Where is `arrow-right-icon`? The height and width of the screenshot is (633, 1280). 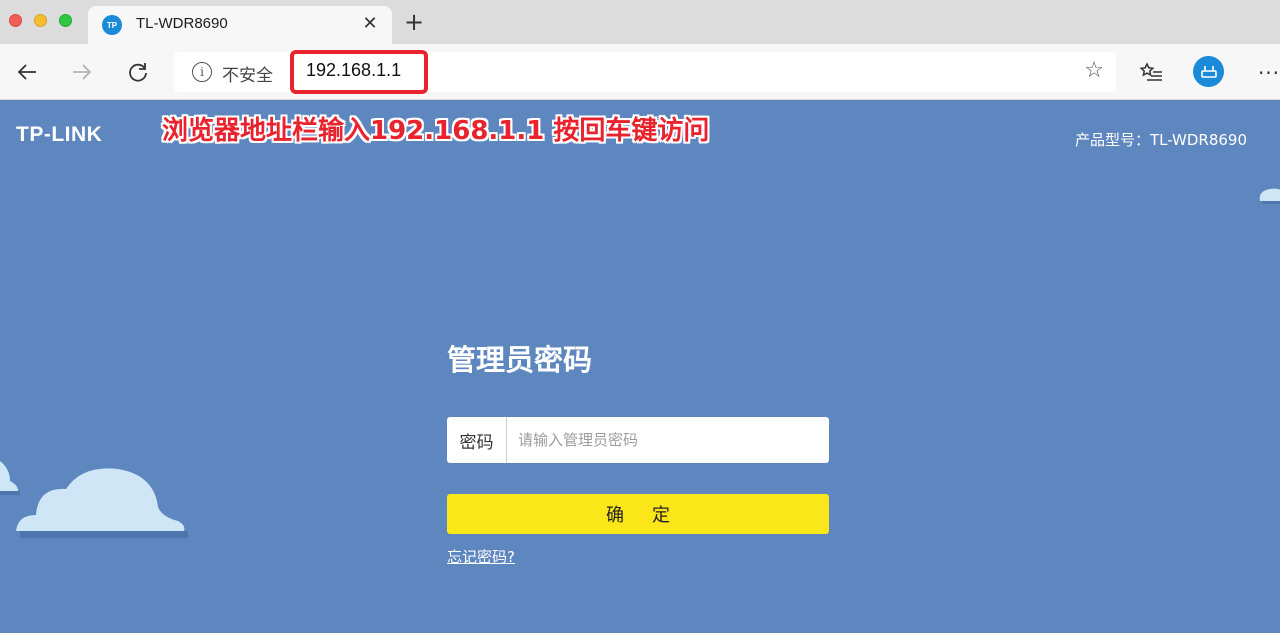 arrow-right-icon is located at coordinates (82, 72).